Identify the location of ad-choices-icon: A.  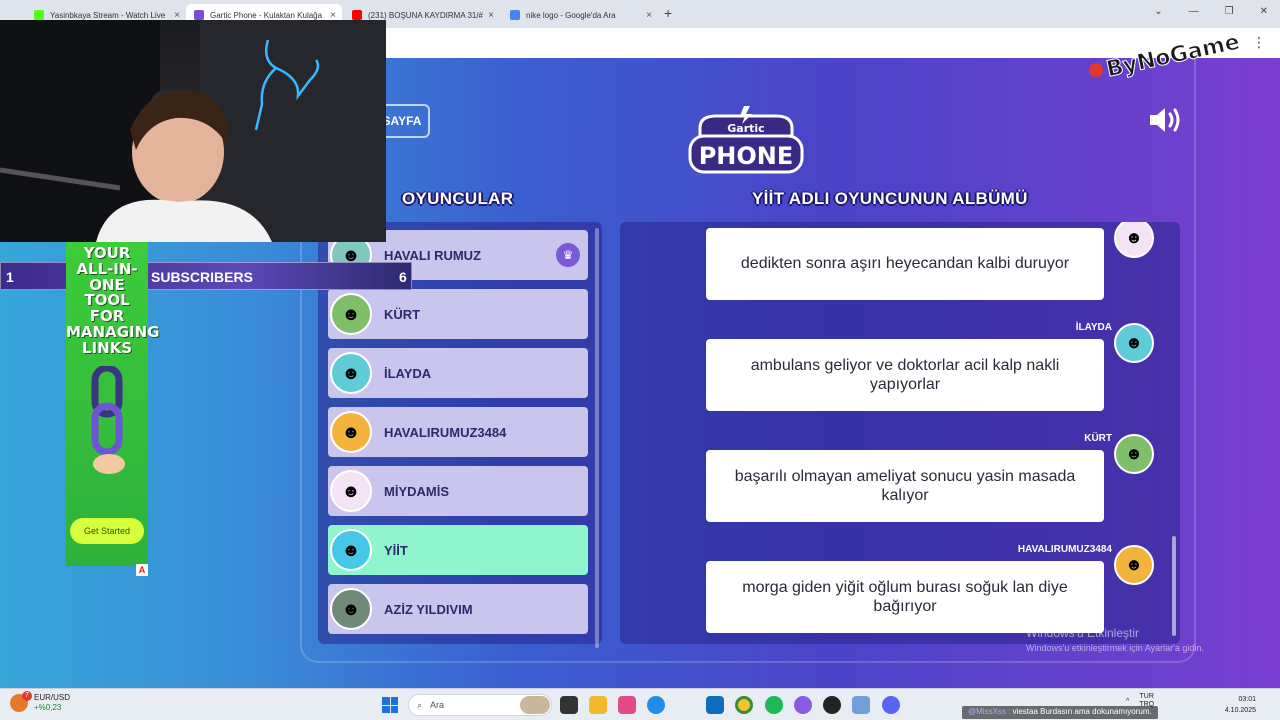
(142, 570).